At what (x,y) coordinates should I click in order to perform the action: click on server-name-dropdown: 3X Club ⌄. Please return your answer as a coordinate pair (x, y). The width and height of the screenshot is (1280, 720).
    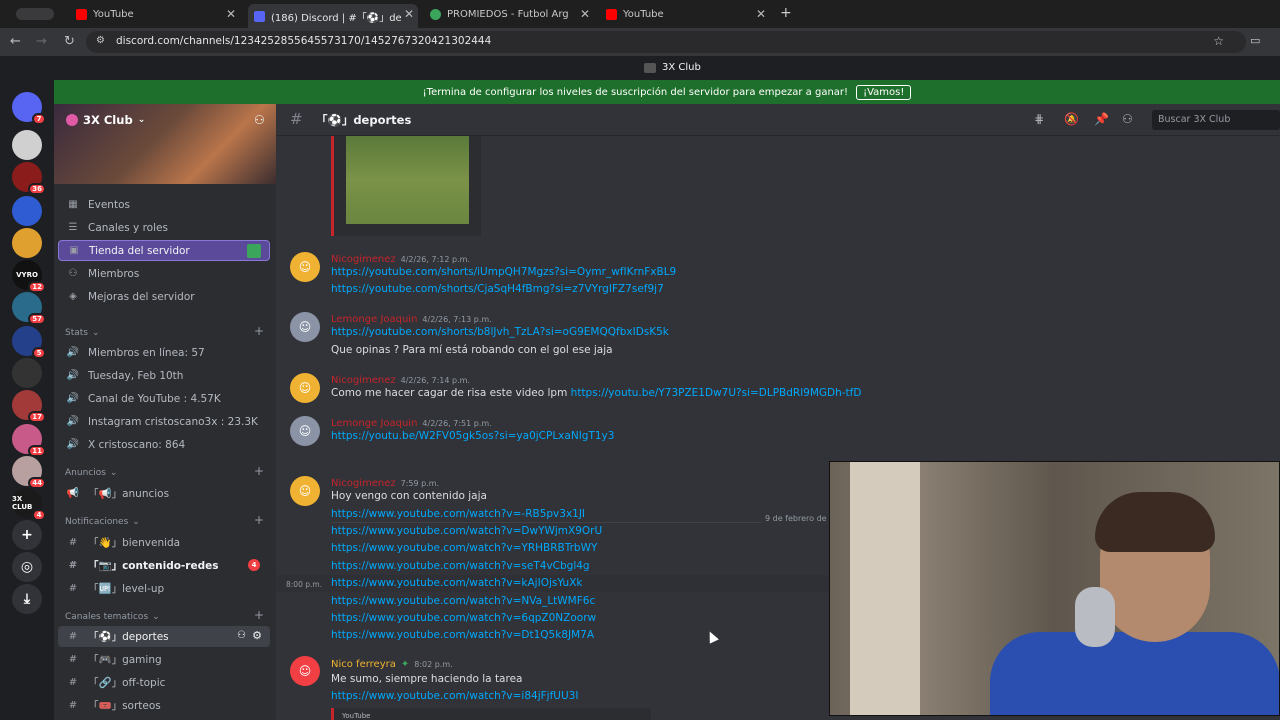
    Looking at the image, I should click on (105, 120).